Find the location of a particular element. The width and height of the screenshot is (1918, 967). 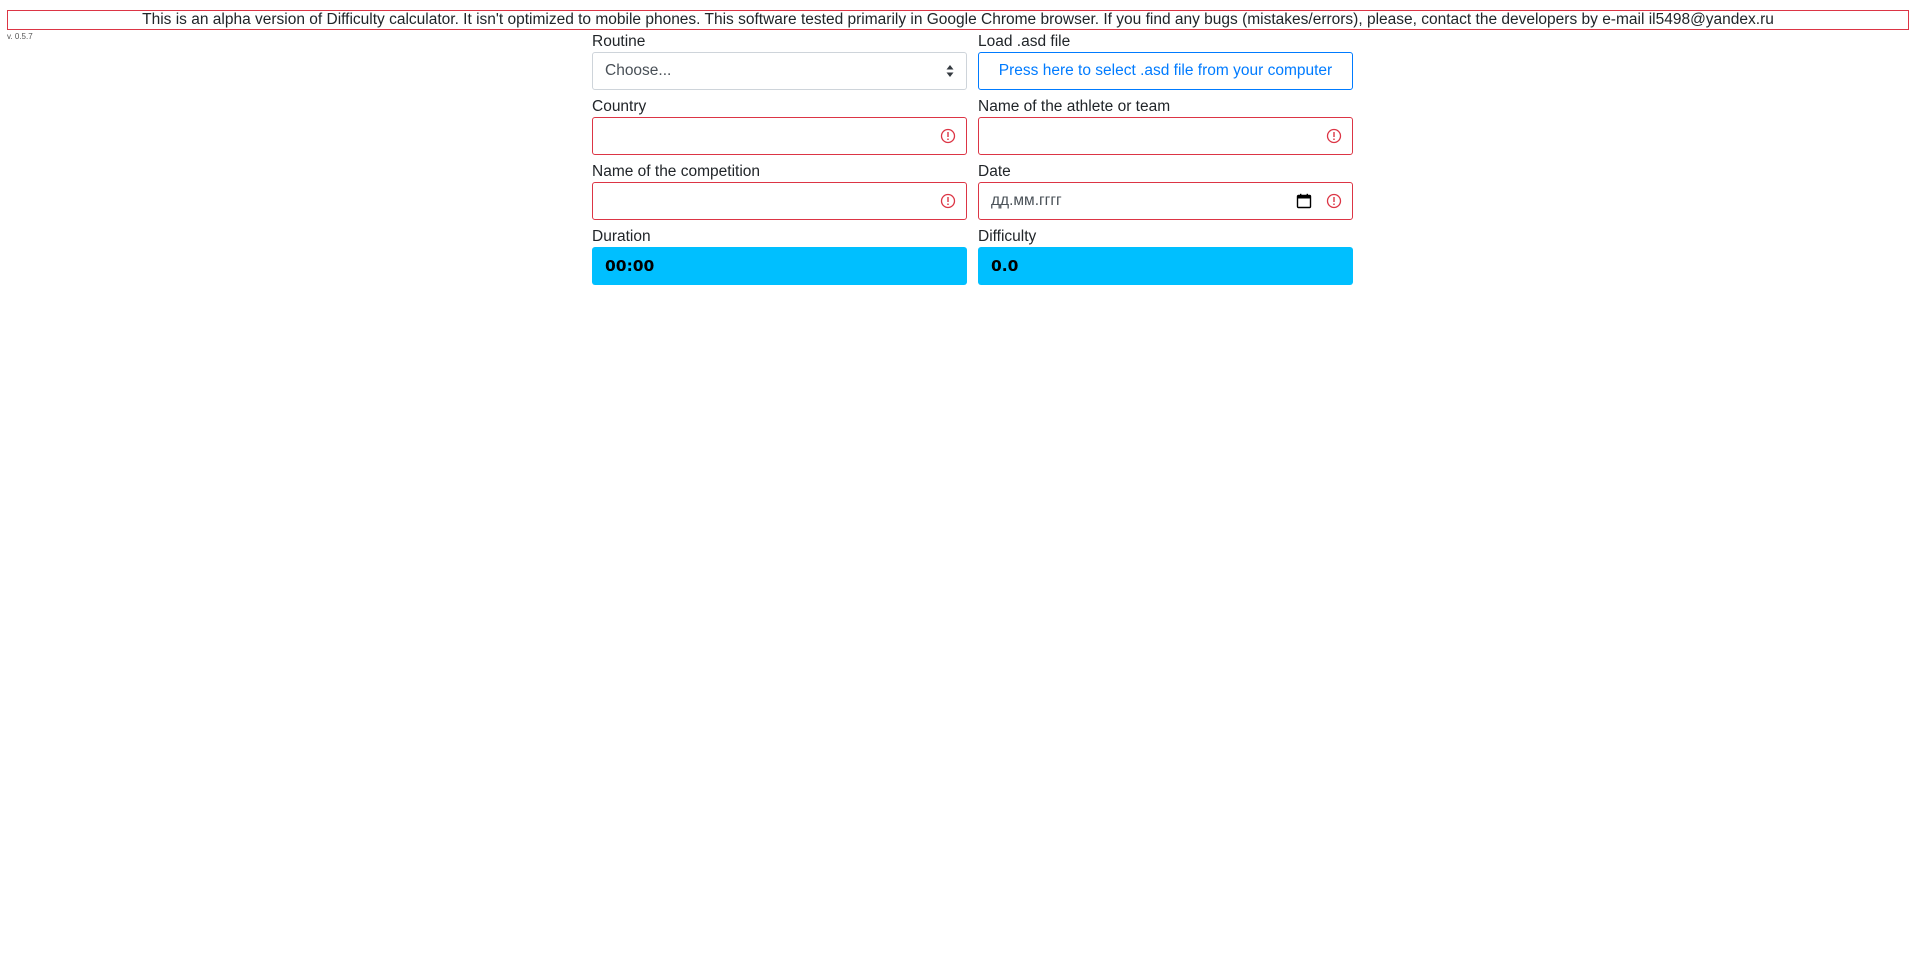

duration-label: Duration is located at coordinates (621, 236).